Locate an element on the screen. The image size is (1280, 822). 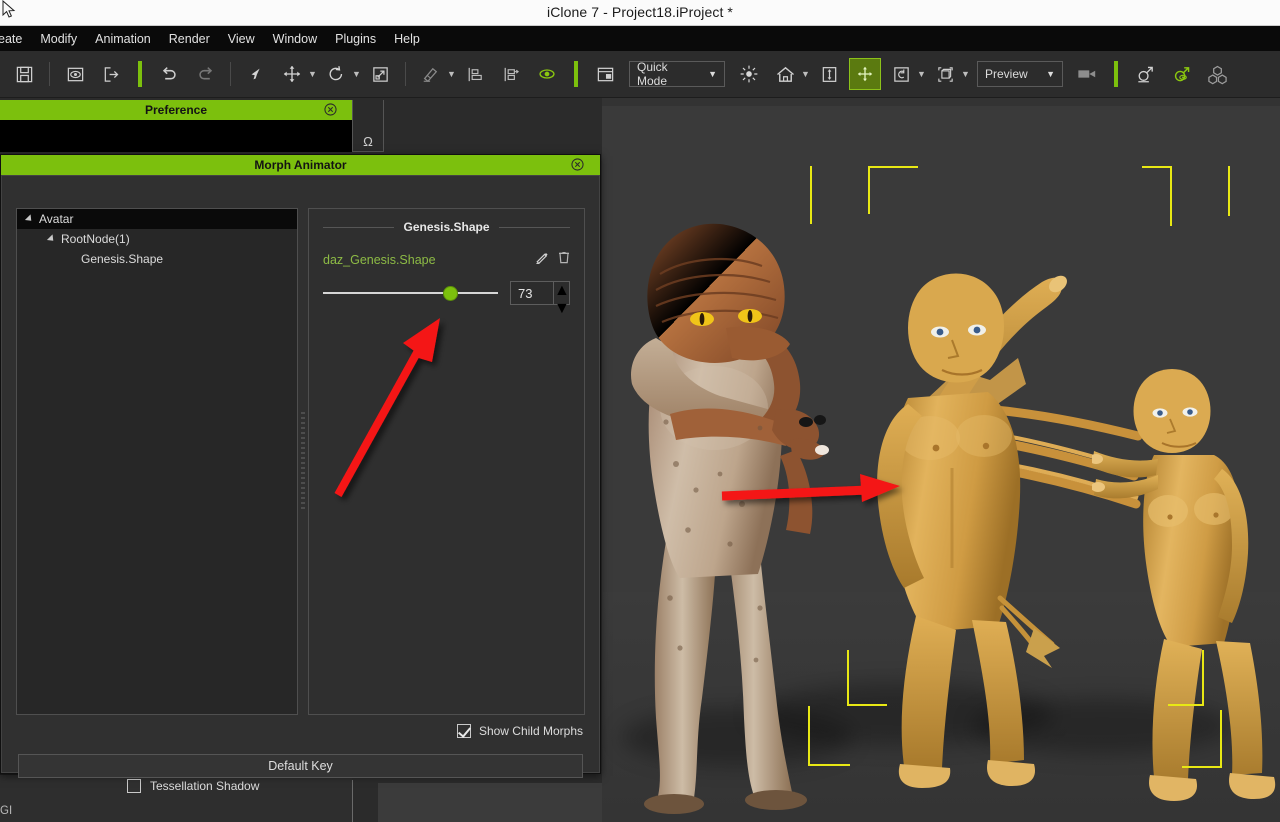
redo-button is located at coordinates (205, 74).